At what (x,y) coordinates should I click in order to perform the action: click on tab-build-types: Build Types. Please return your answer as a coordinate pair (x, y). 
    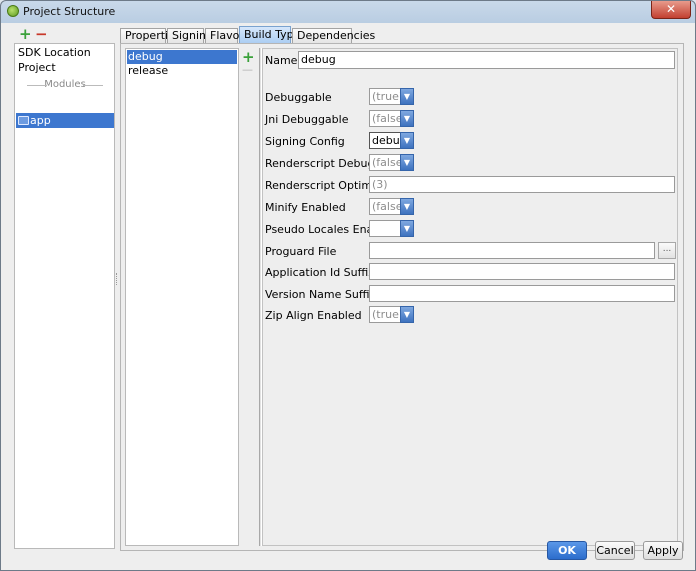
    Looking at the image, I should click on (272, 35).